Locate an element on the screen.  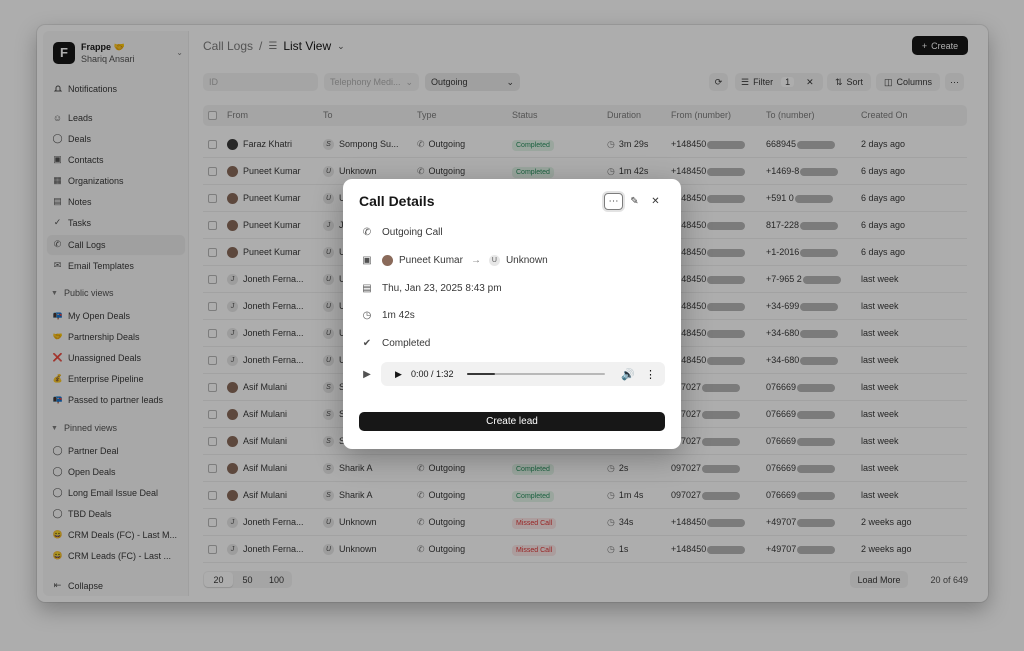
create-lead-button: Create lead is located at coordinates (512, 421).